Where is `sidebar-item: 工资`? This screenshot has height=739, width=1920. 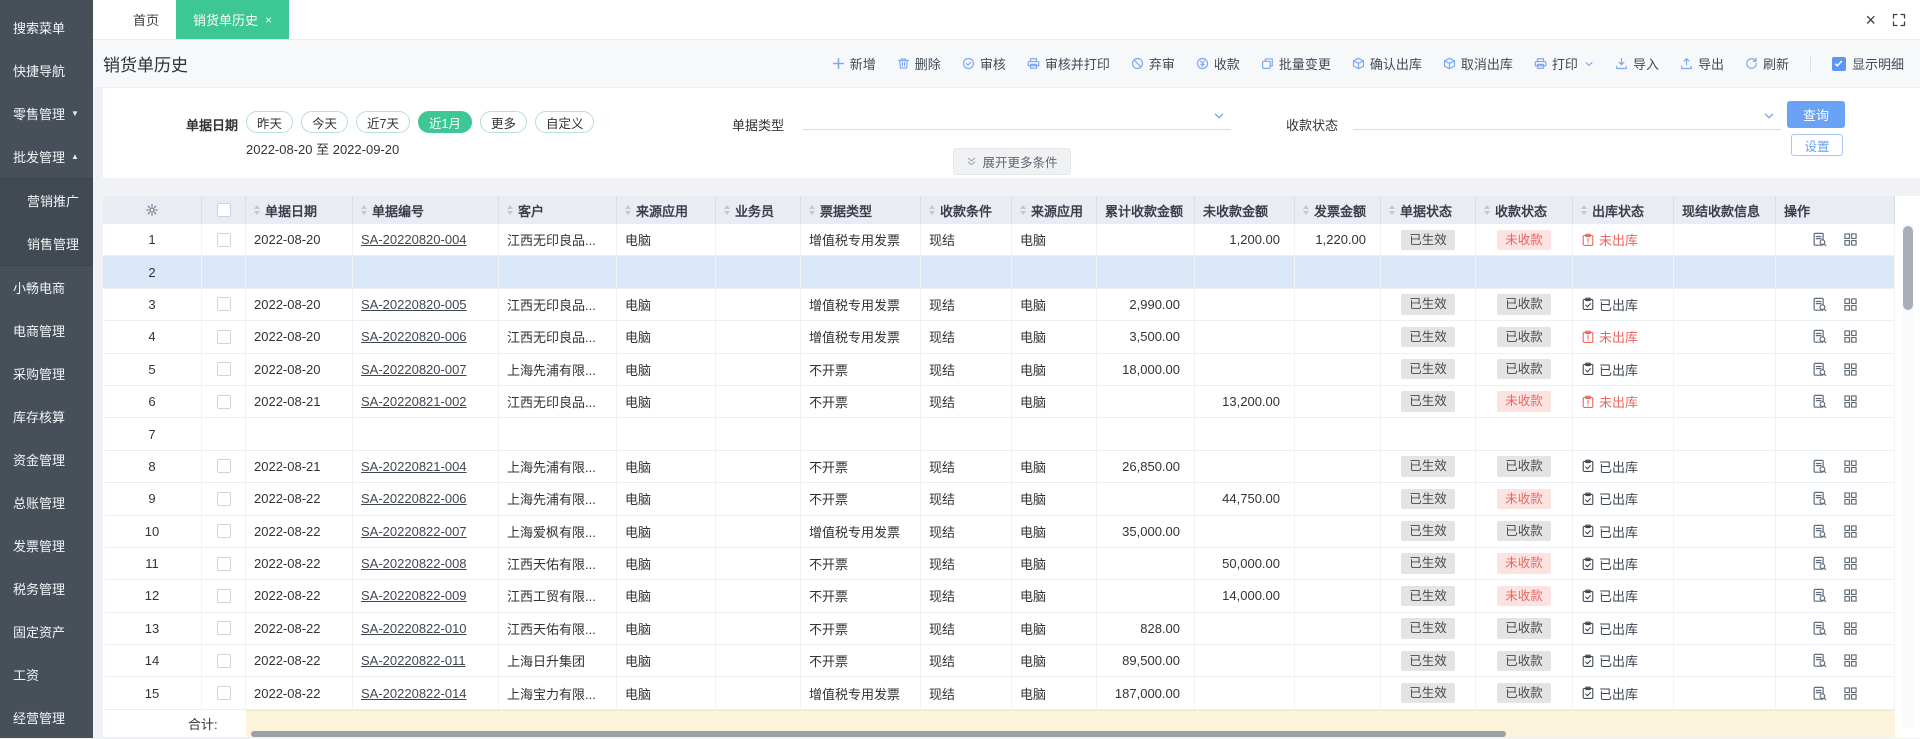 sidebar-item: 工资 is located at coordinates (46, 674).